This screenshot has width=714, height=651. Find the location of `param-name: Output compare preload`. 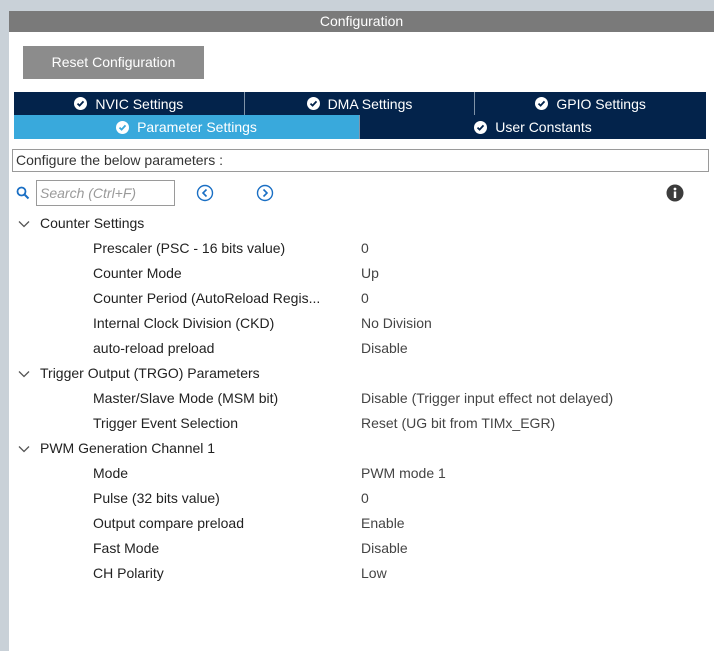

param-name: Output compare preload is located at coordinates (168, 523).